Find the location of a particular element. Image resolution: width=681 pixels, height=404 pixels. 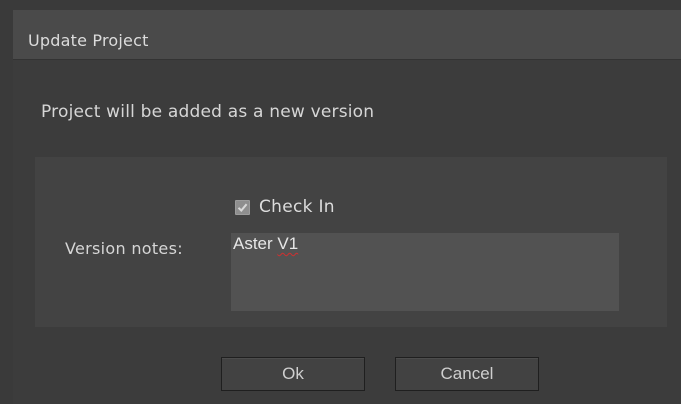

cancel-button: Cancel is located at coordinates (467, 374).